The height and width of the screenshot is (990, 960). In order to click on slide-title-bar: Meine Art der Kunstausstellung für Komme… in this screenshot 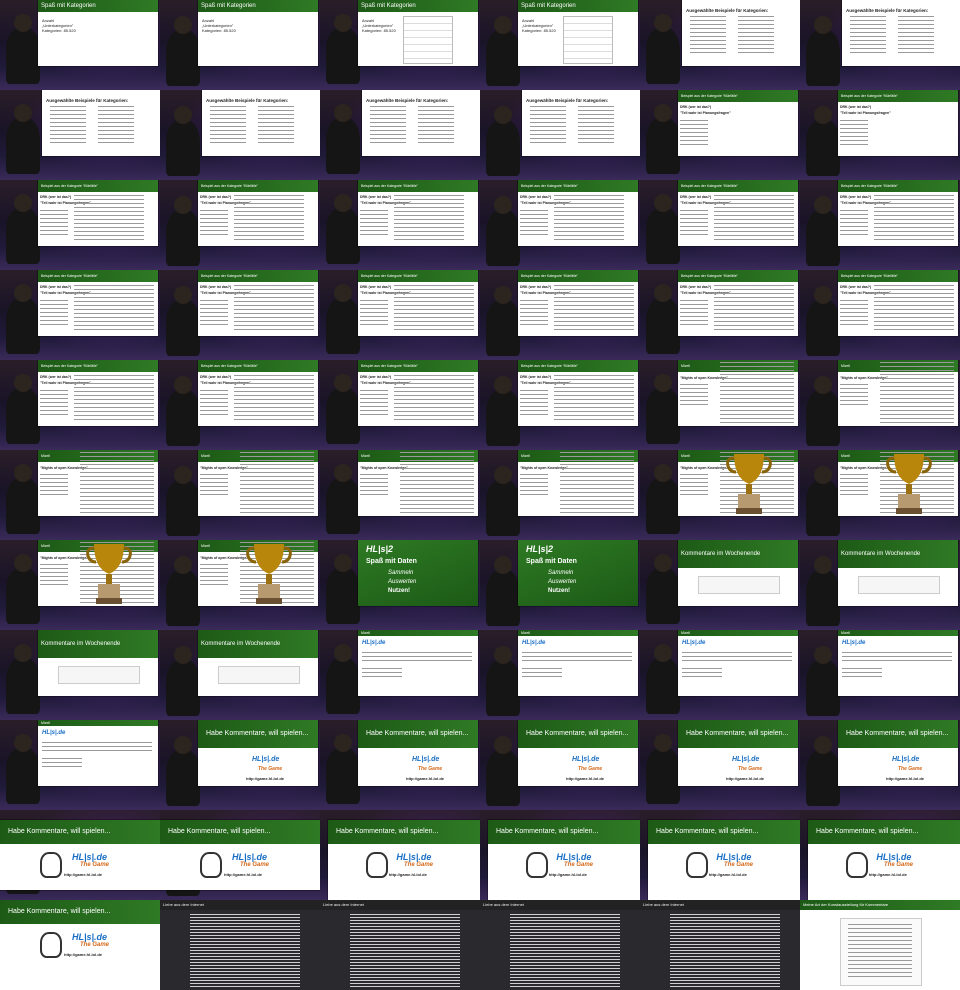, I will do `click(880, 905)`.